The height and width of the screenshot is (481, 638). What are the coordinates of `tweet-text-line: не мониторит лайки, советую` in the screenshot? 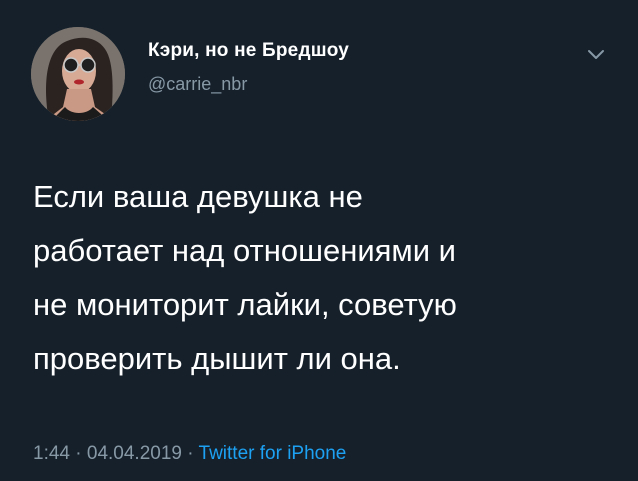 It's located at (245, 304).